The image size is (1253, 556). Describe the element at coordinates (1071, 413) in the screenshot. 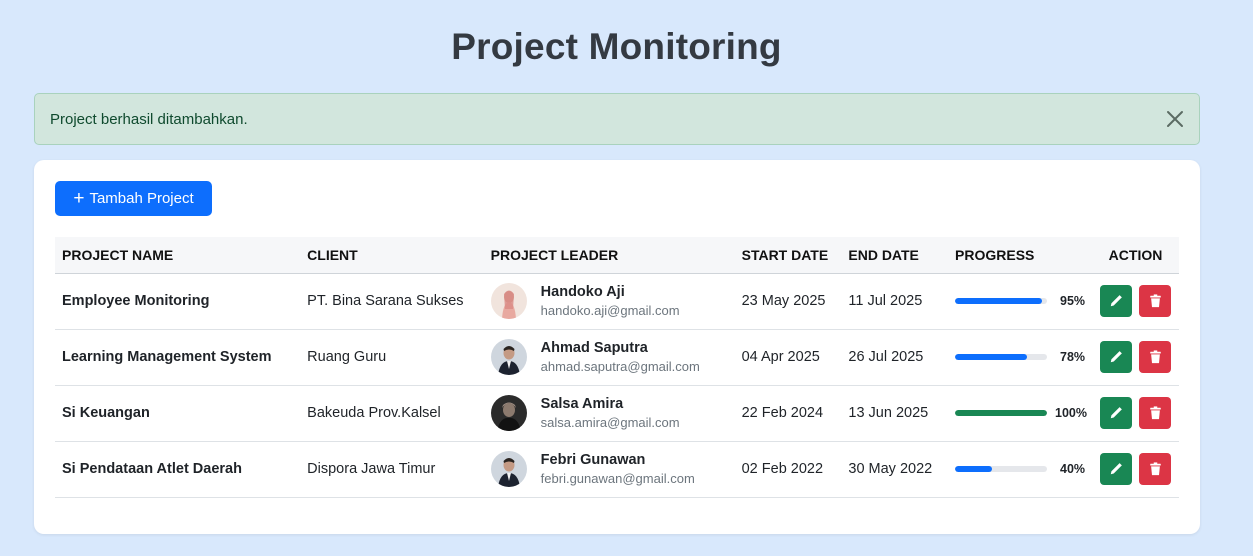

I see `progress-percent: 100%` at that location.